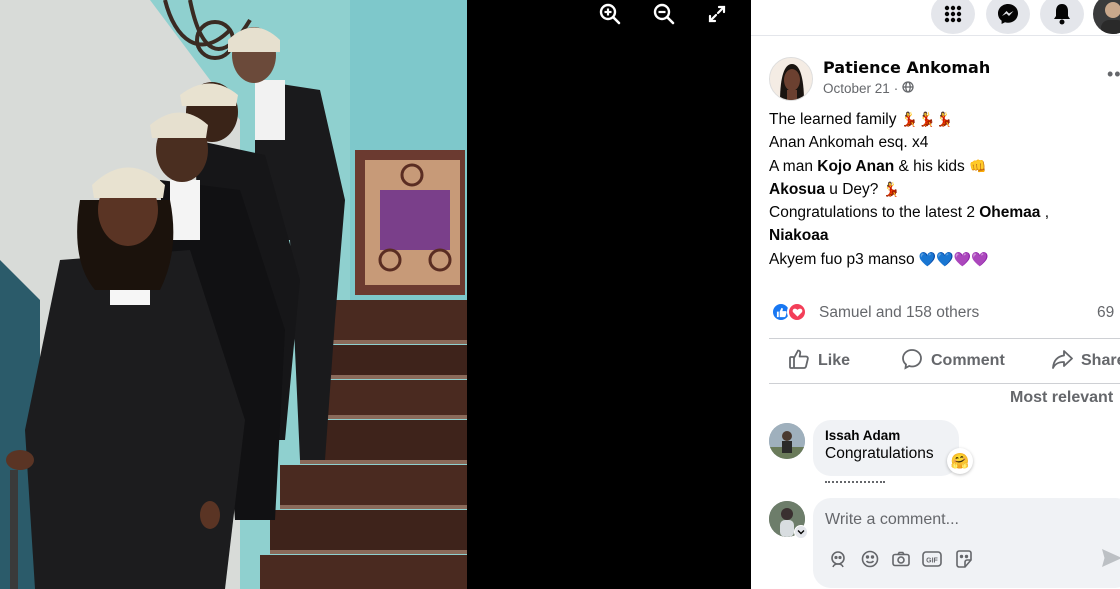 Image resolution: width=1120 pixels, height=589 pixels. Describe the element at coordinates (1062, 361) in the screenshot. I see `share-icon` at that location.